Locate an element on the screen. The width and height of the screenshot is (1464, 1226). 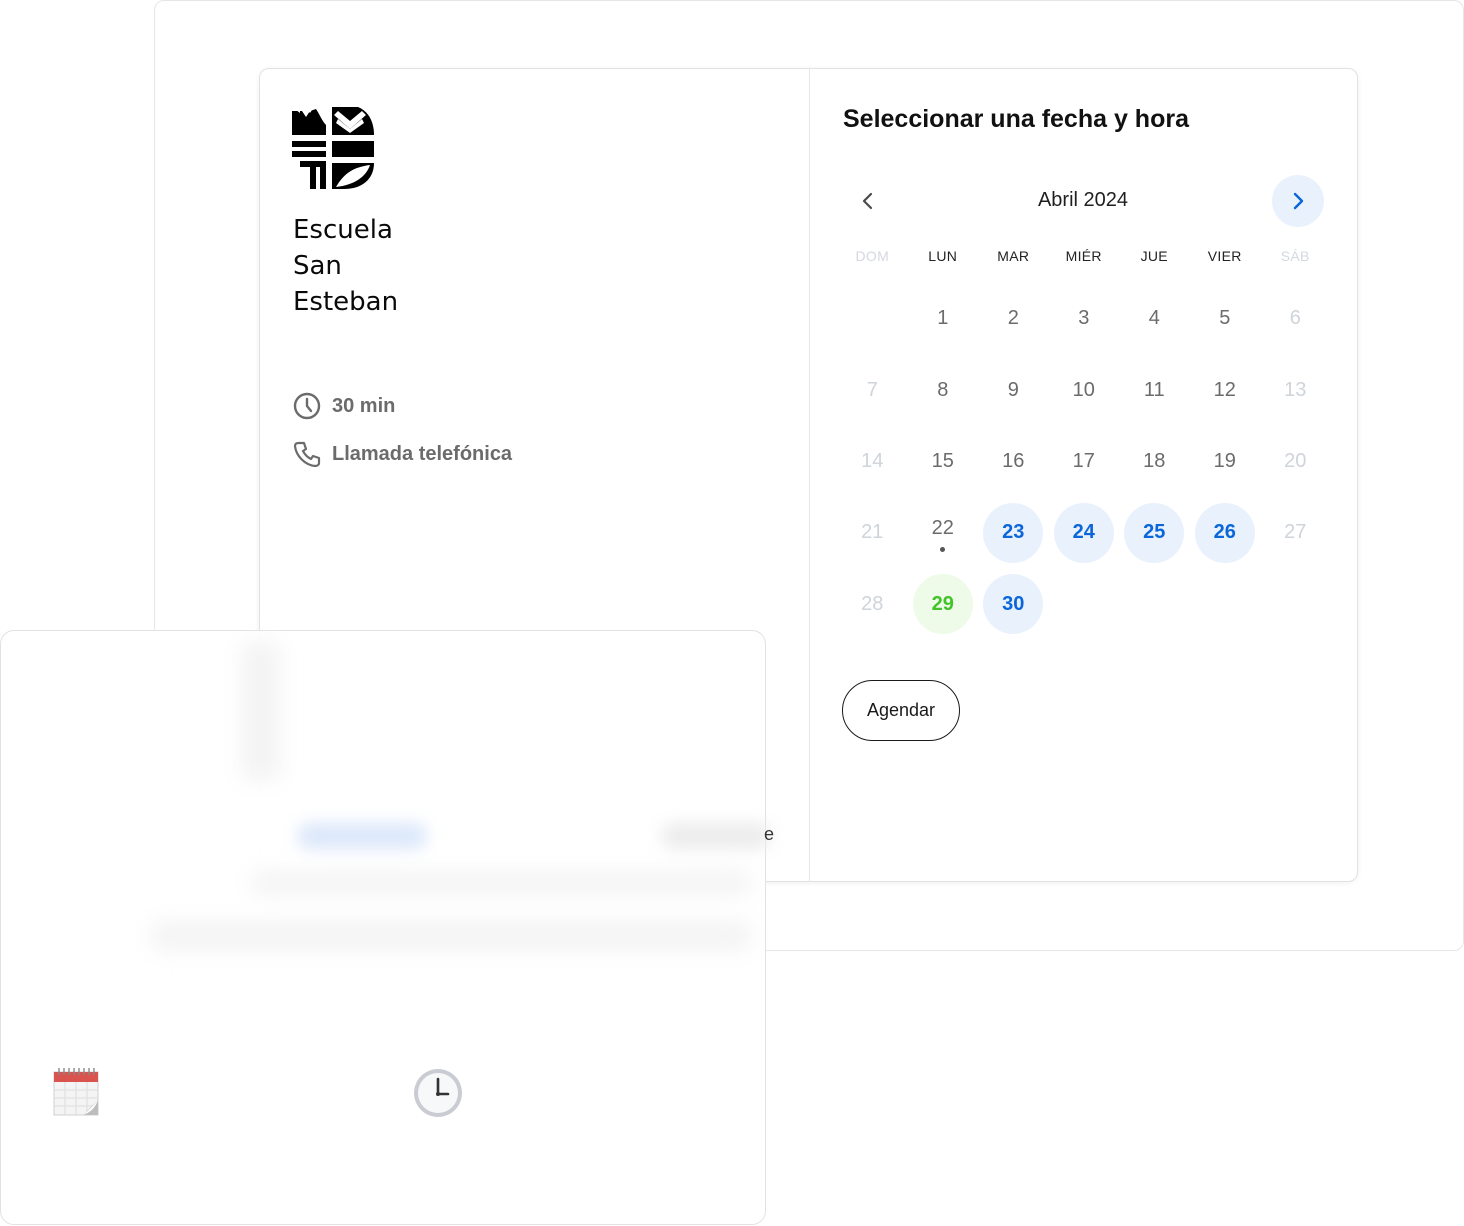
calendar-day: 3 is located at coordinates (1084, 318).